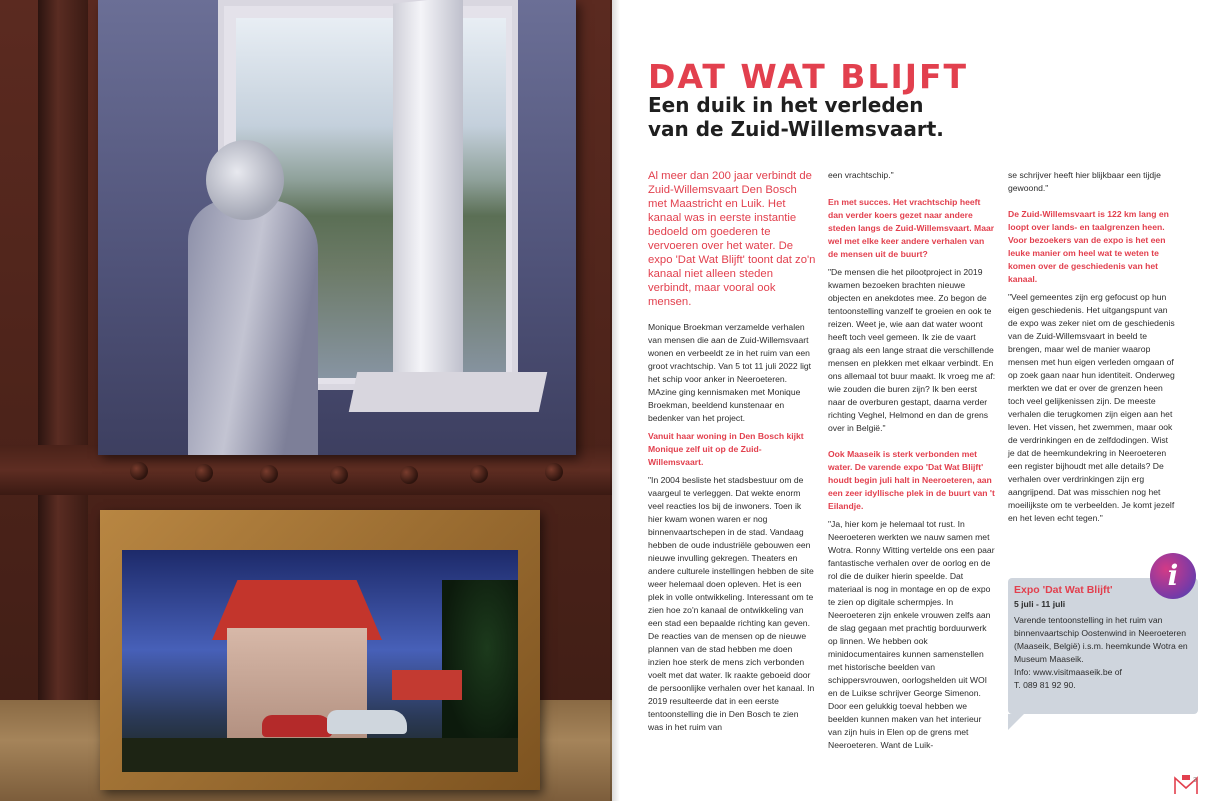 Image resolution: width=1218 pixels, height=801 pixels. Describe the element at coordinates (320, 755) in the screenshot. I see `photo-lawn` at that location.